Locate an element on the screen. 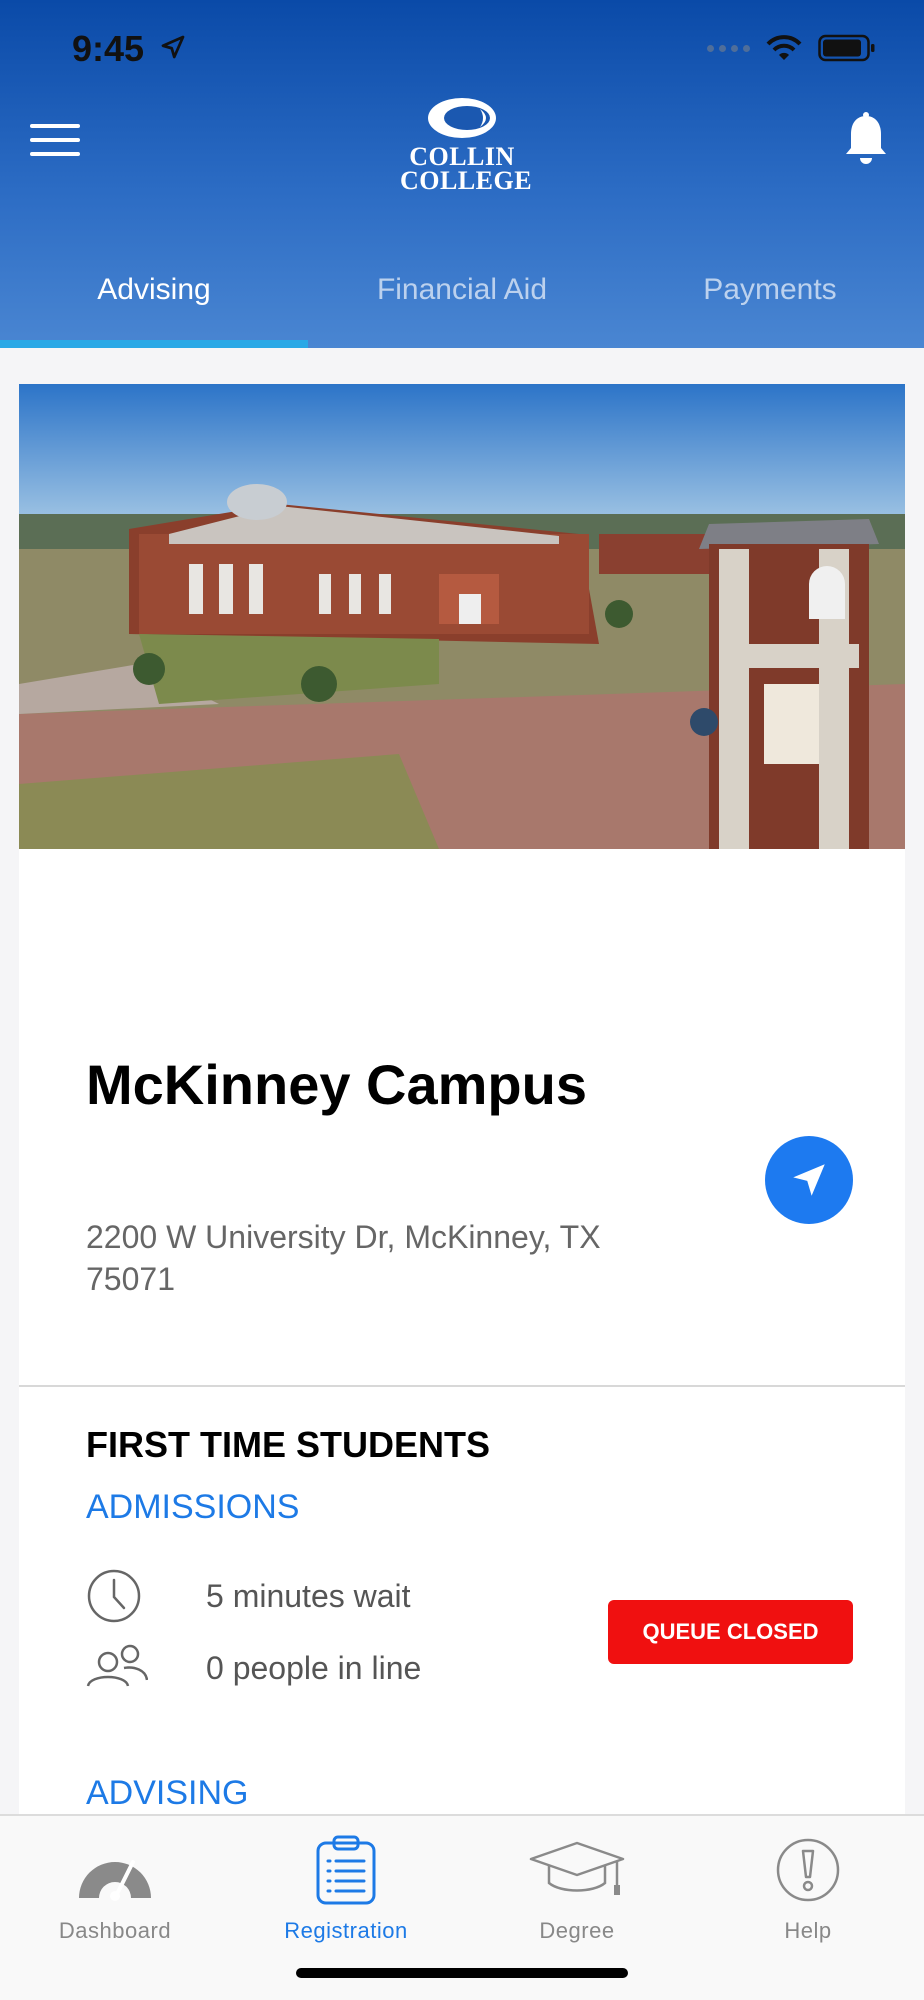 Image resolution: width=924 pixels, height=2000 pixels. wifi-icon is located at coordinates (784, 47).